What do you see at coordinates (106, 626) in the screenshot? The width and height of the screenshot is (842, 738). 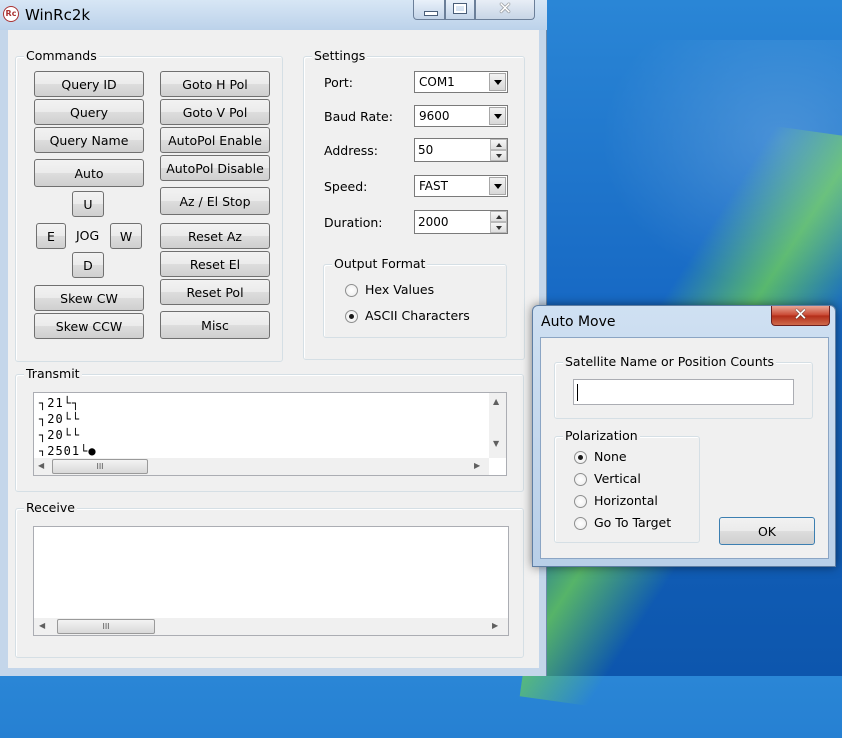 I see `receive-scroll-thumb: III` at bounding box center [106, 626].